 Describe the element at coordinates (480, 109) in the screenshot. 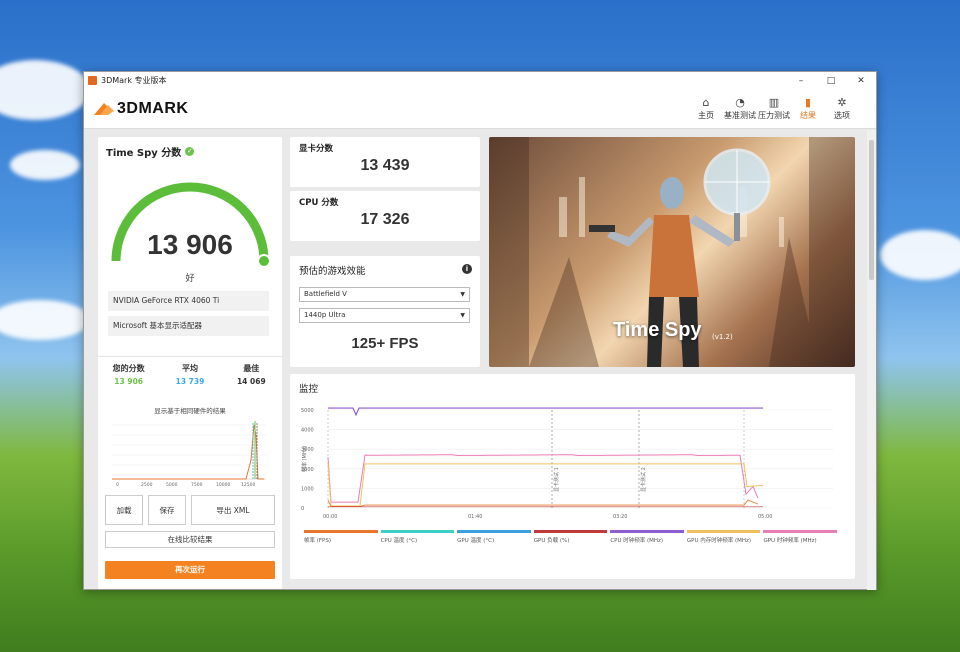

I see `app-header: 3DMARK ⌂ 主页 ◔ 基准测试 ▥ 压力测试 ▮ 结果 ✲ 选项` at that location.